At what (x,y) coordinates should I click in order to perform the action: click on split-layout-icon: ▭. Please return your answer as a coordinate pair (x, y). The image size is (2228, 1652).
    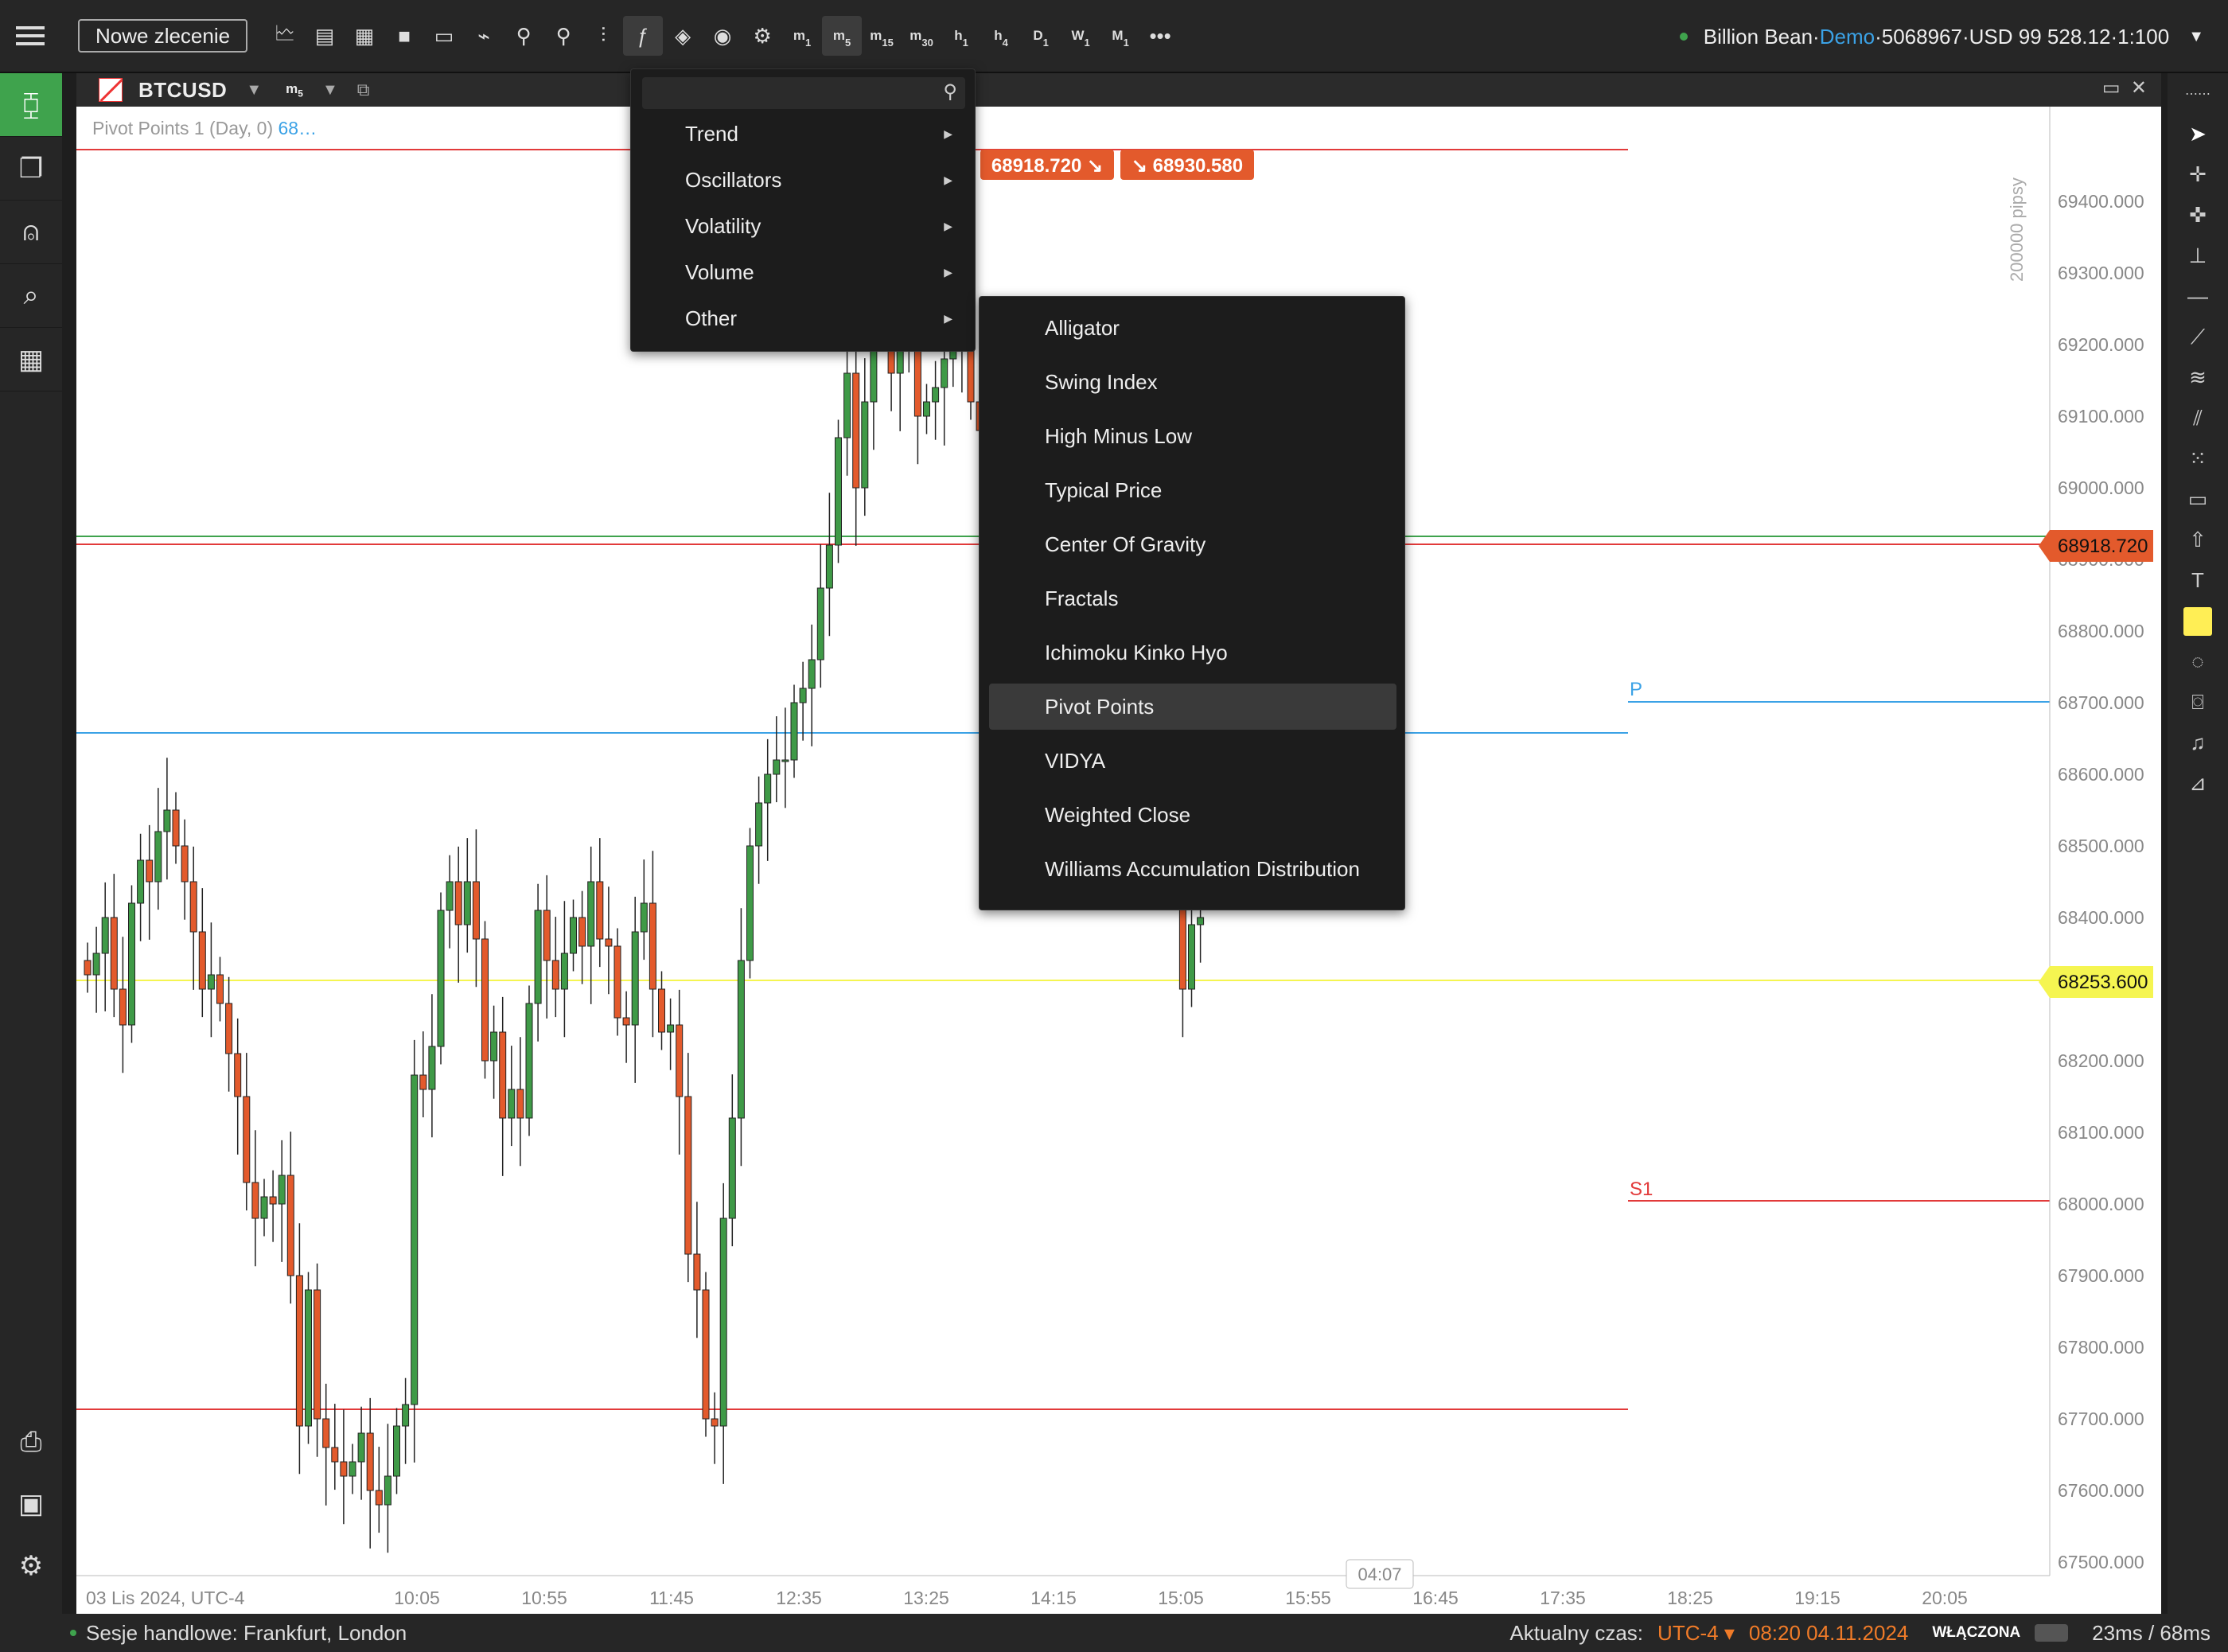
    Looking at the image, I should click on (444, 36).